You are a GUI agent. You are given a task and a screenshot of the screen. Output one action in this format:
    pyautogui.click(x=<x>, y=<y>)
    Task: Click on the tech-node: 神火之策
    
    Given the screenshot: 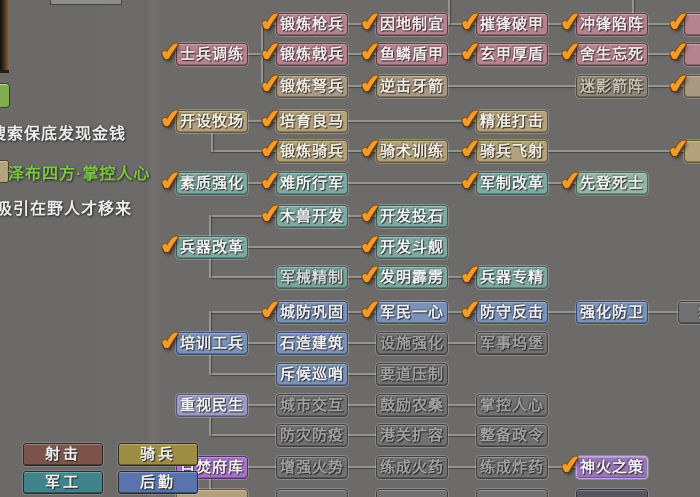 What is the action you would take?
    pyautogui.click(x=612, y=467)
    